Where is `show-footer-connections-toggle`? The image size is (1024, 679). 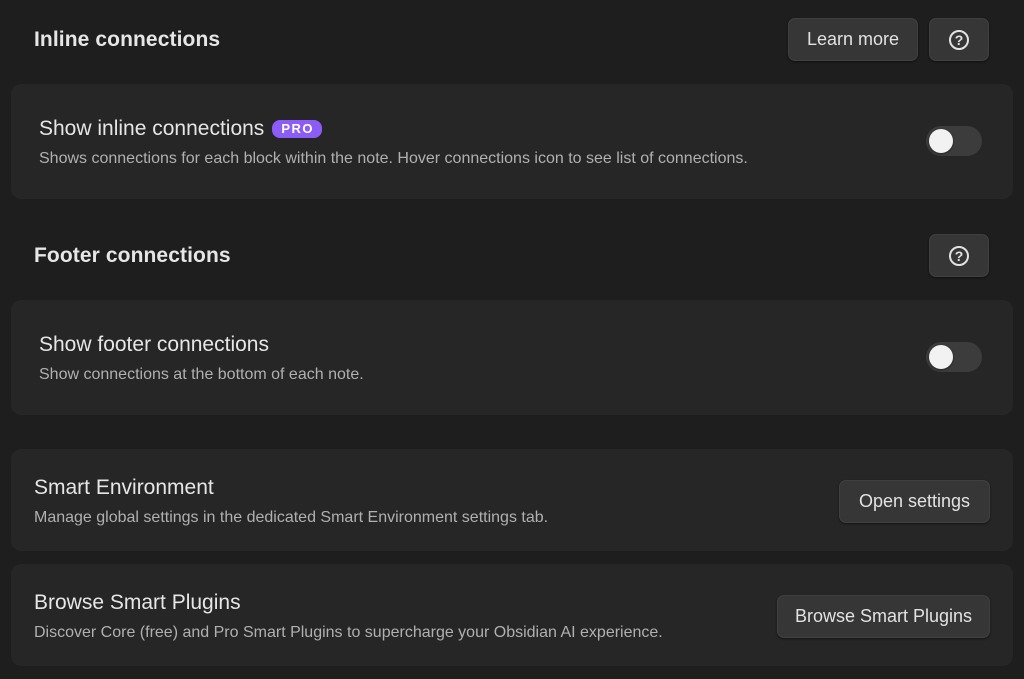 show-footer-connections-toggle is located at coordinates (954, 357).